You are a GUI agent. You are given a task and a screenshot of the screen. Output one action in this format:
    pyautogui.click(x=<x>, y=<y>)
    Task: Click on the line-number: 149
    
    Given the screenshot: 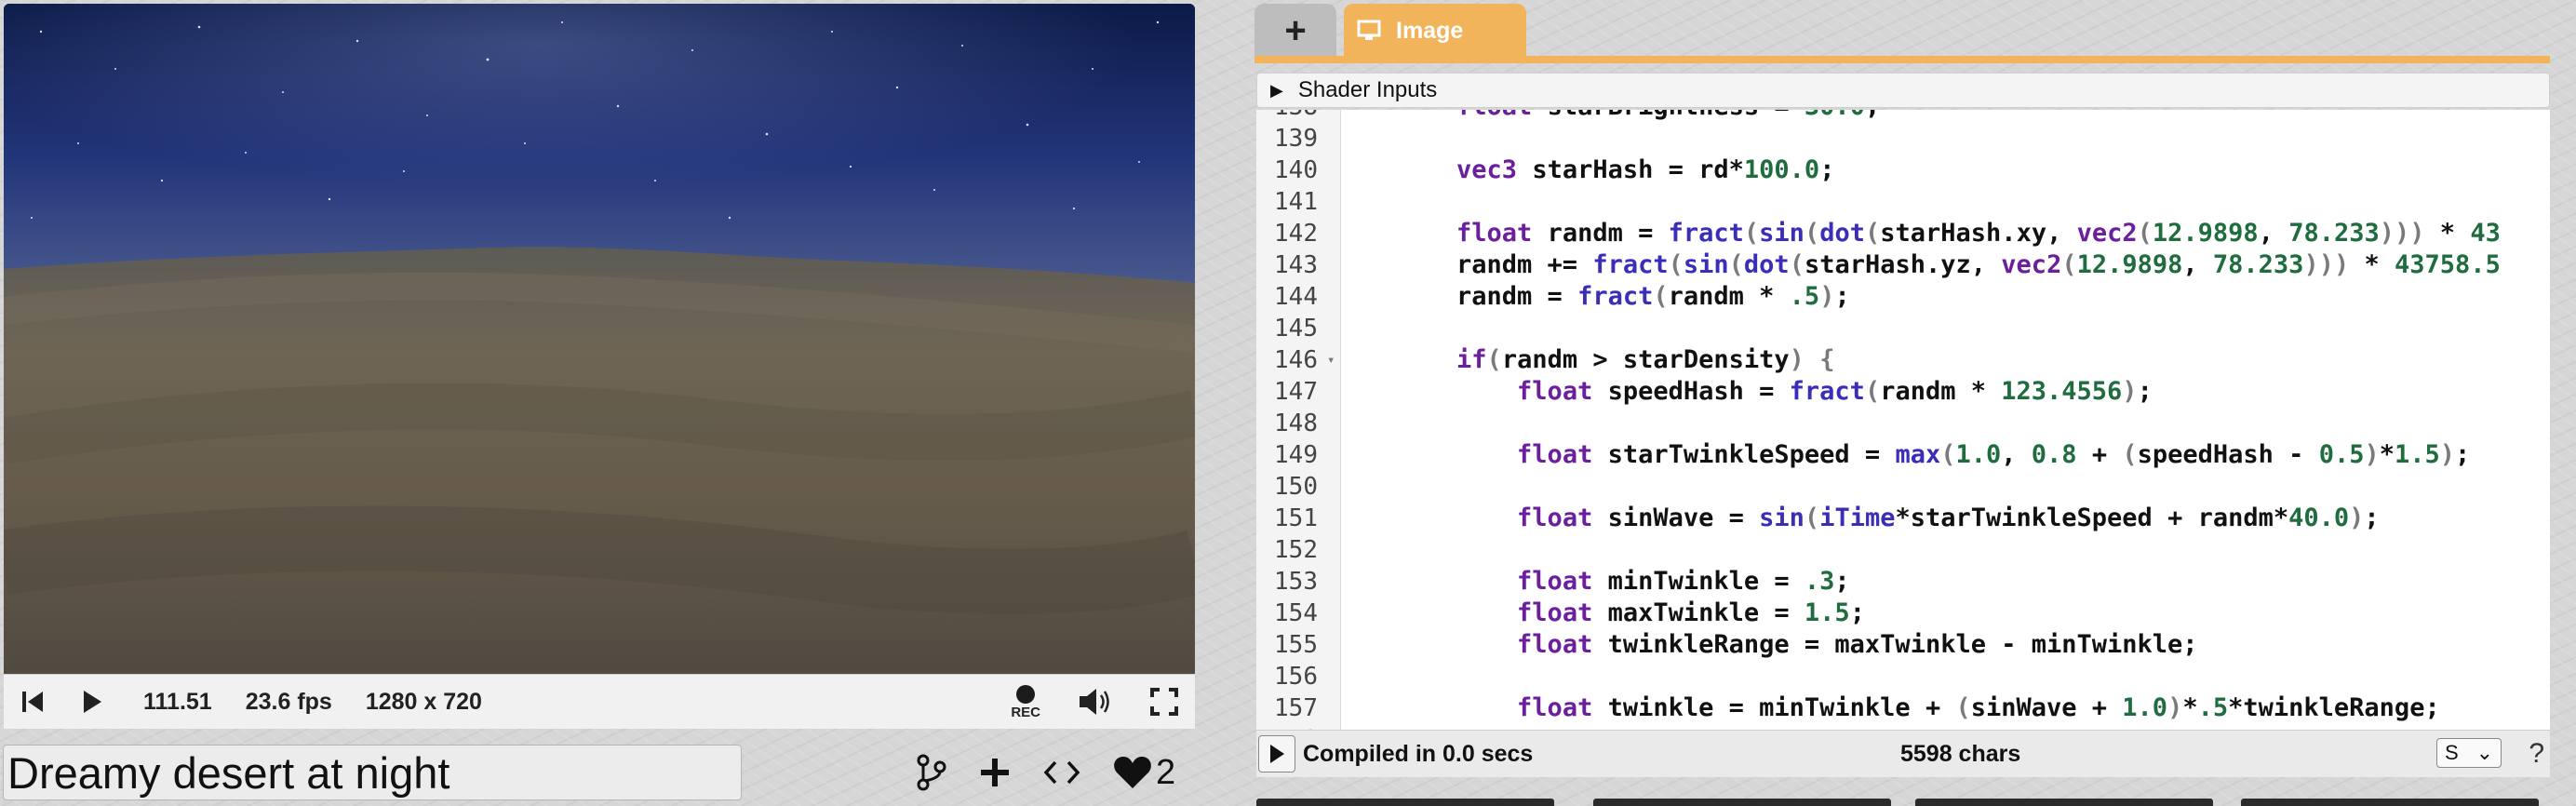 What is the action you would take?
    pyautogui.click(x=1296, y=455)
    